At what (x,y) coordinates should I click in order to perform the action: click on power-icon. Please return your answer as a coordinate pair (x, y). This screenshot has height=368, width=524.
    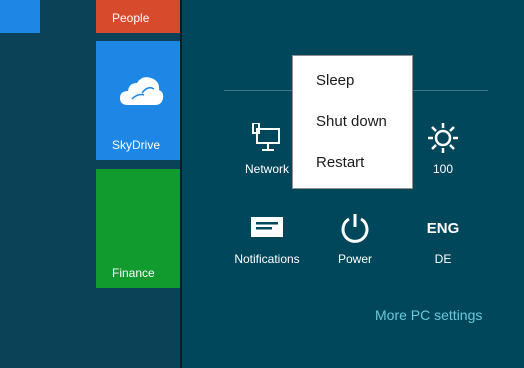
    Looking at the image, I should click on (355, 228).